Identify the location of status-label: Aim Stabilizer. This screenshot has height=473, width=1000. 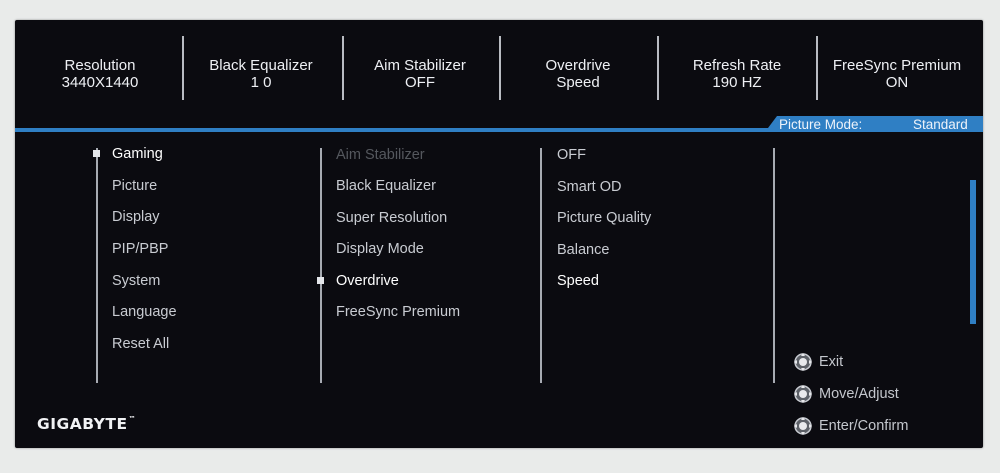
(420, 65).